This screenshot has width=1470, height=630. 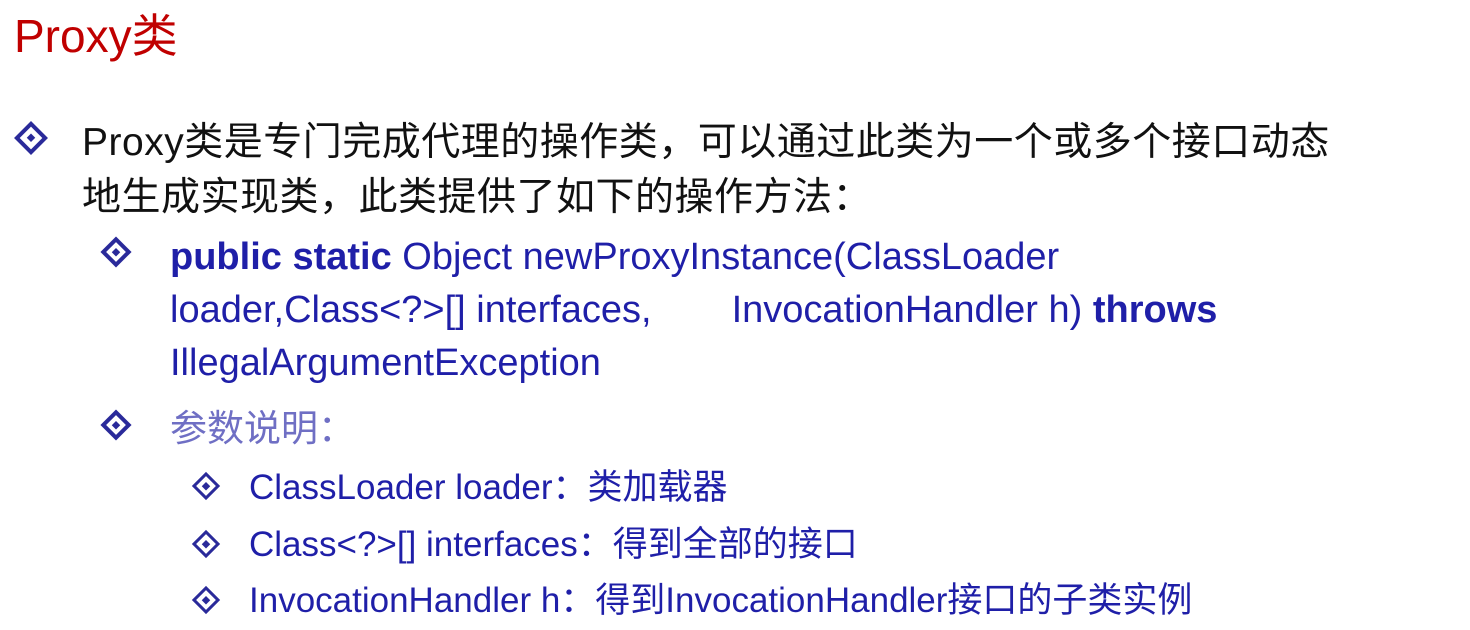 What do you see at coordinates (553, 544) in the screenshot?
I see `param-item: Class<?>[] interfaces：得到全部的接口` at bounding box center [553, 544].